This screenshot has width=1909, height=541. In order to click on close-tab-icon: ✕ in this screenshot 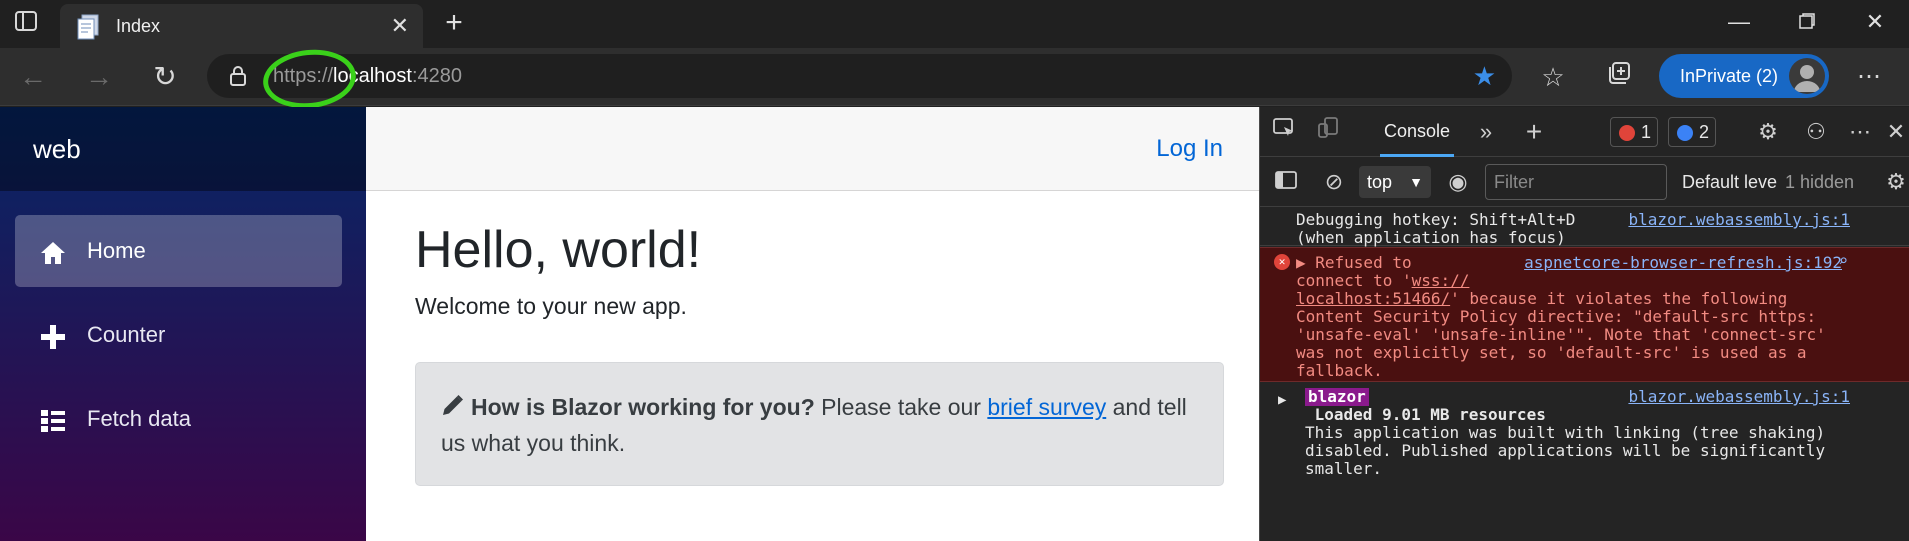, I will do `click(400, 26)`.